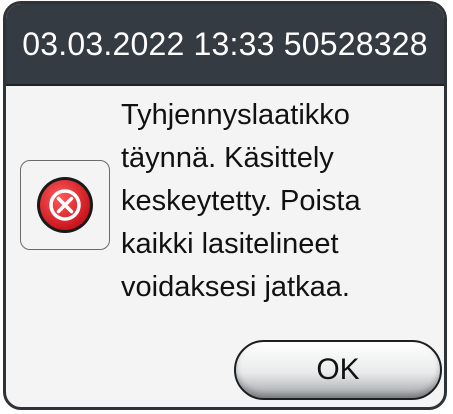  Describe the element at coordinates (338, 370) in the screenshot. I see `ok-button: OK` at that location.